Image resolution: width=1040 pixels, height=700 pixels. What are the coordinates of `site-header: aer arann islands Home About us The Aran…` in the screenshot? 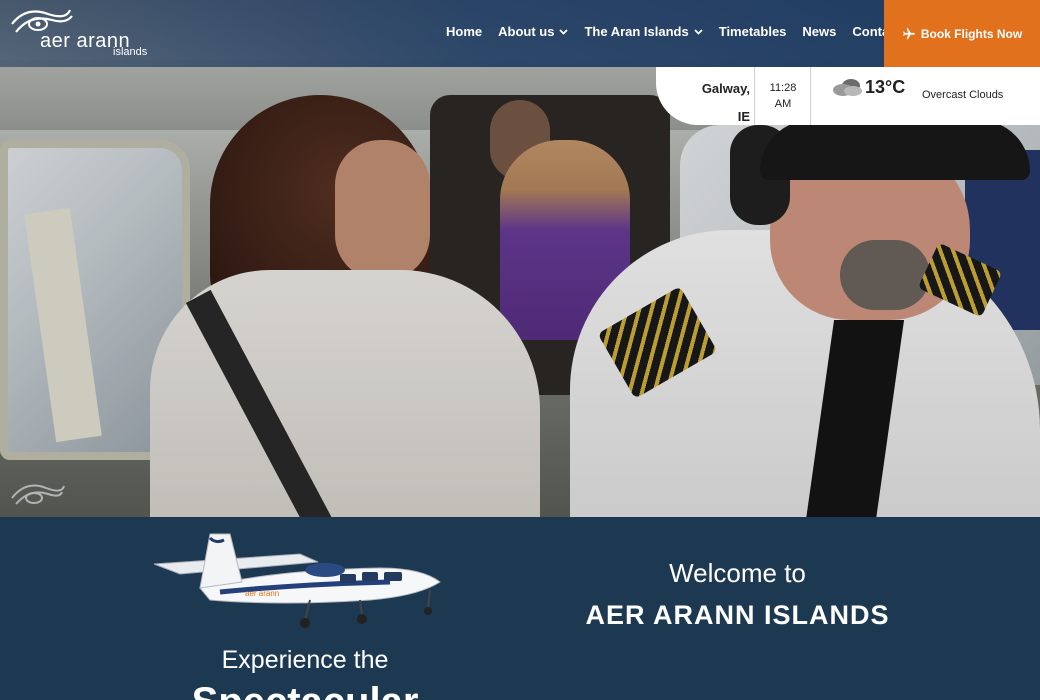 It's located at (520, 33).